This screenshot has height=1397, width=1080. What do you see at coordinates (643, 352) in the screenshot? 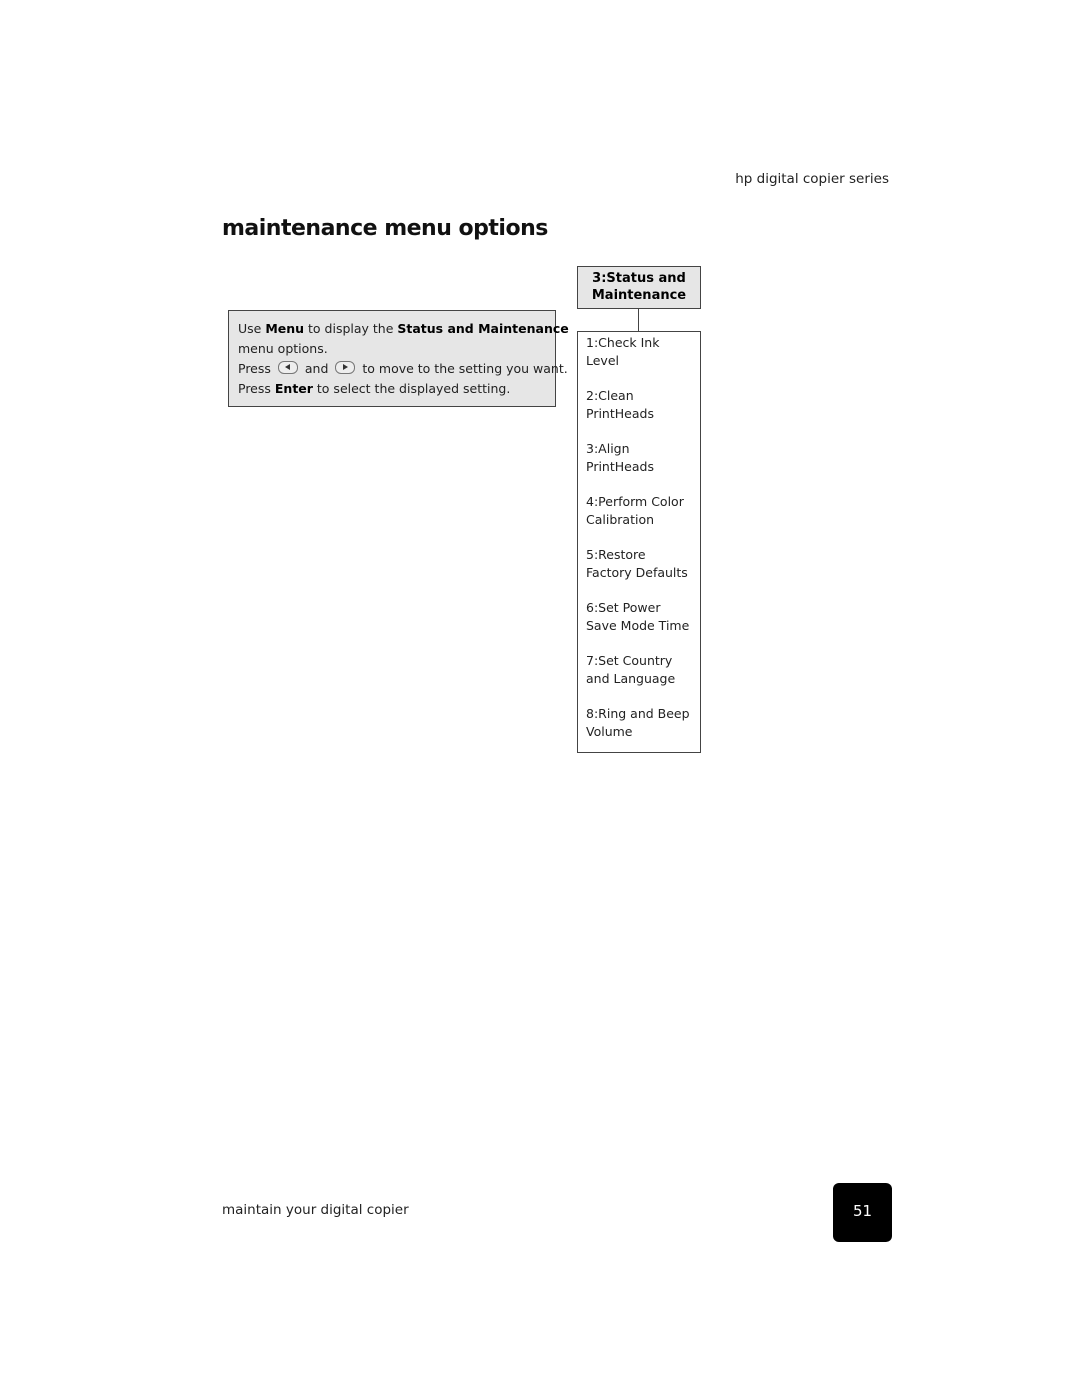
I see `menu-item: 1:Check Ink Level` at bounding box center [643, 352].